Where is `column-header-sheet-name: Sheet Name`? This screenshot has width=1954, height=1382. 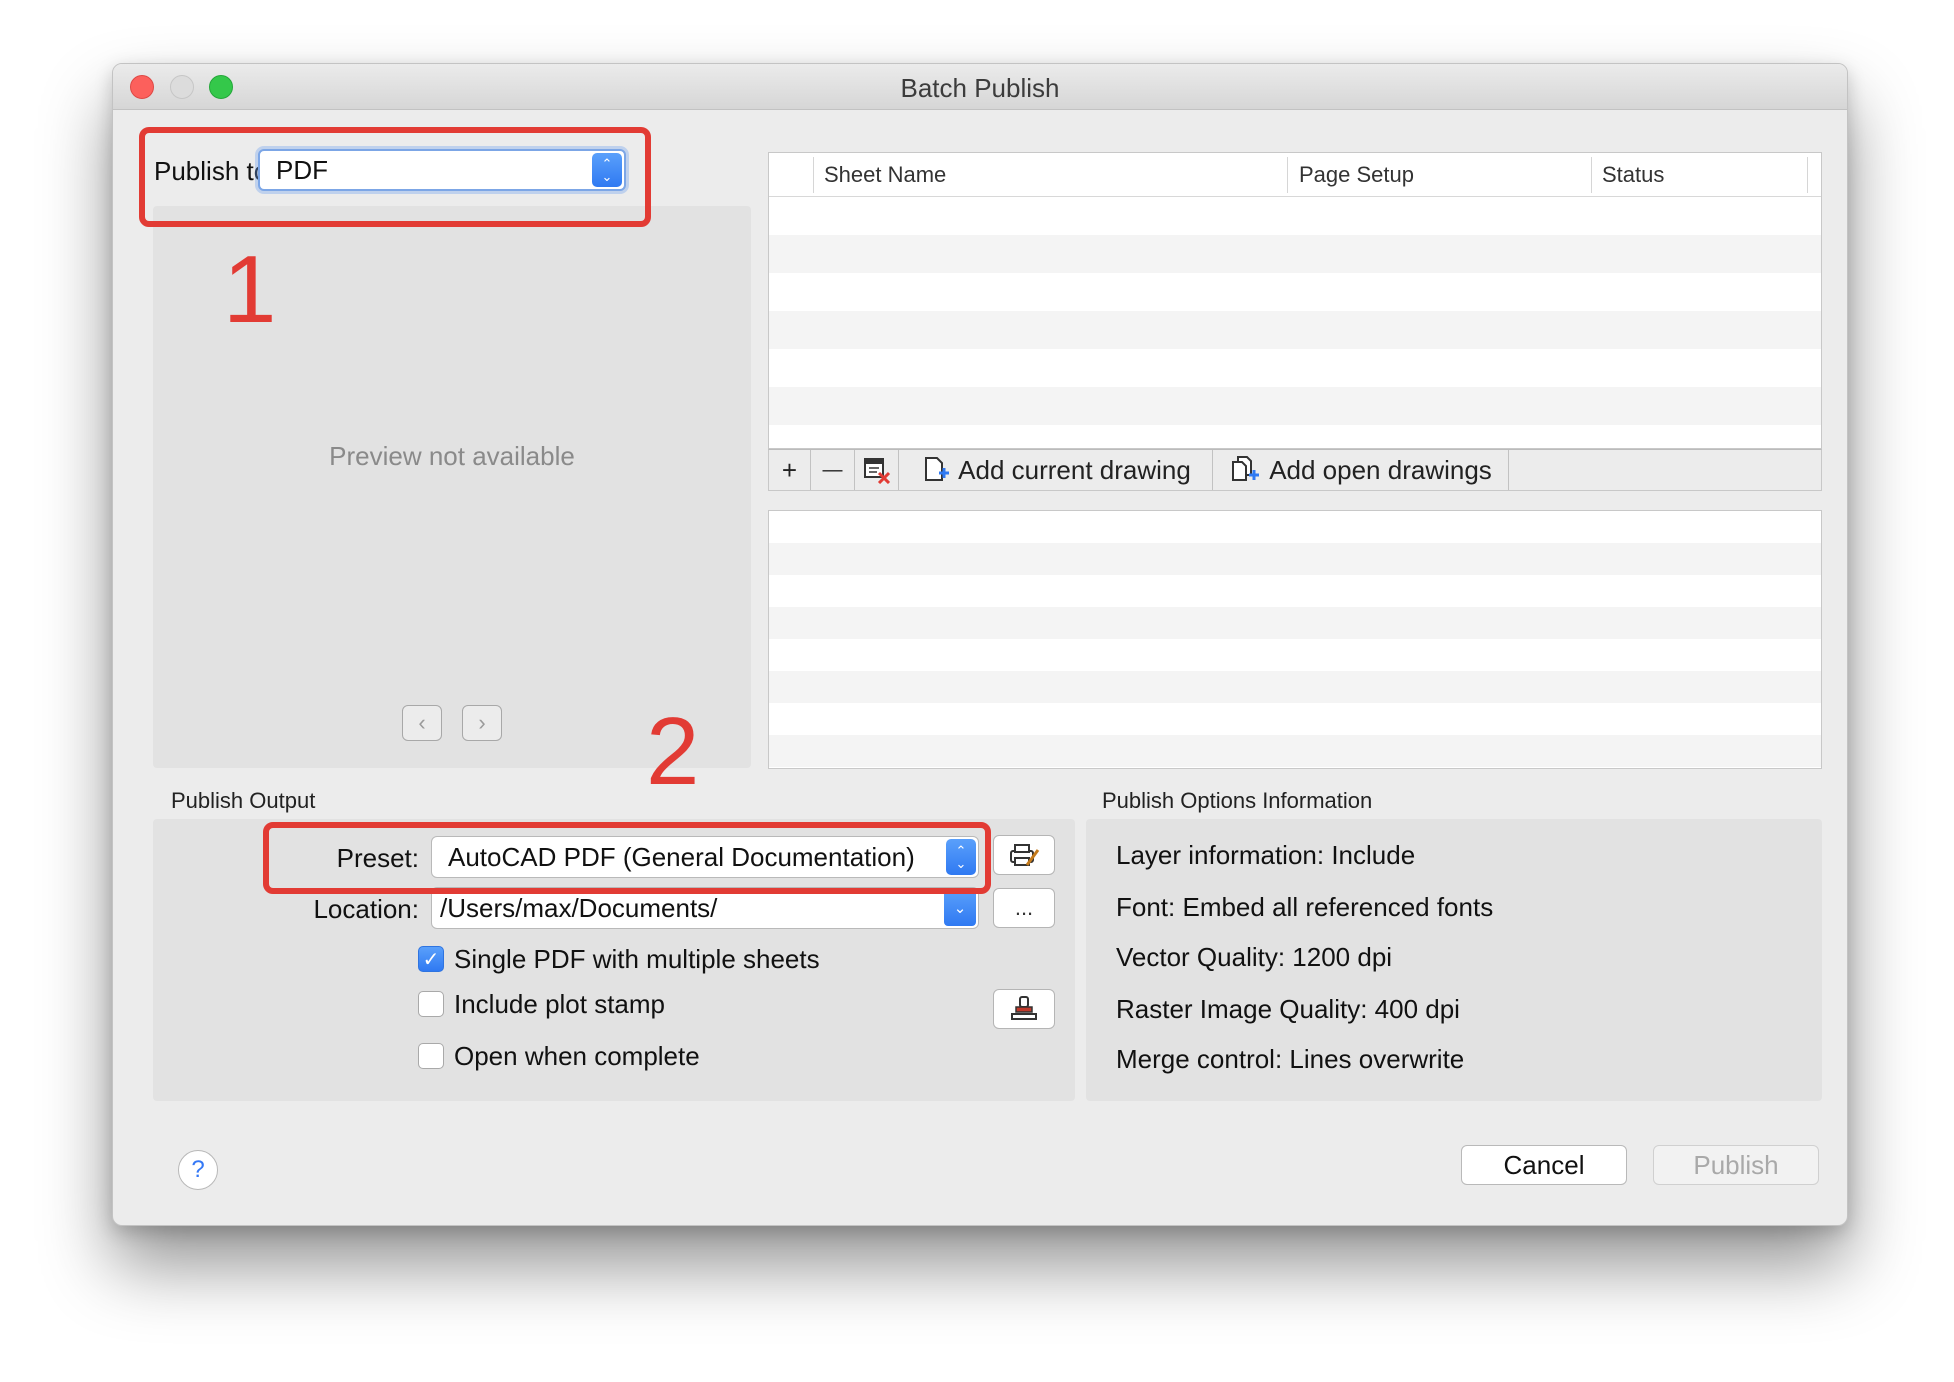 column-header-sheet-name: Sheet Name is located at coordinates (885, 175).